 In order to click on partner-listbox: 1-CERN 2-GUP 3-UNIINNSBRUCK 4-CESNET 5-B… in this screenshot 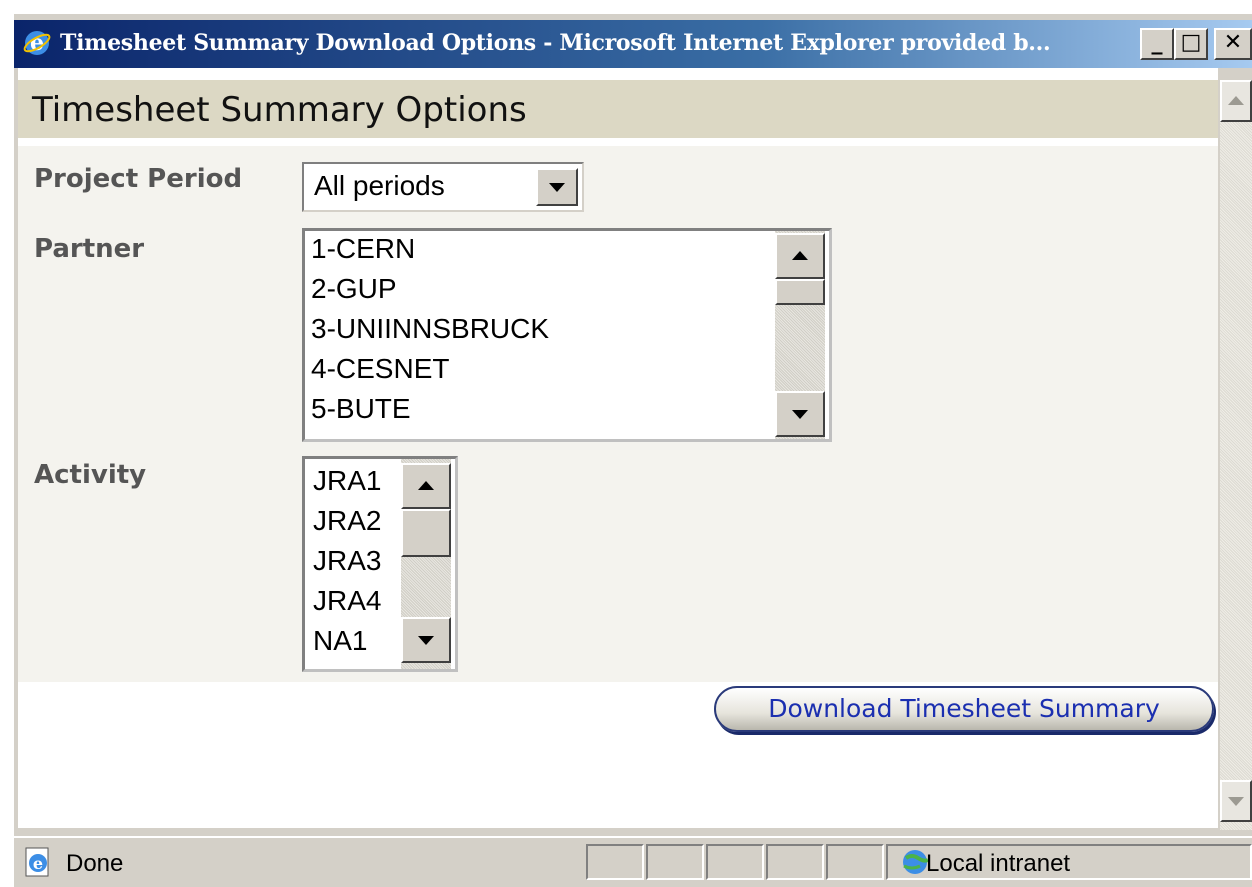, I will do `click(567, 335)`.